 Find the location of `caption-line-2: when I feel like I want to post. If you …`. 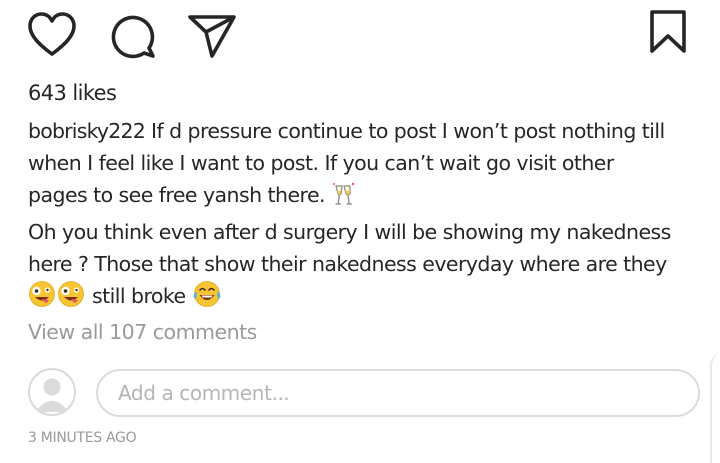

caption-line-2: when I feel like I want to post. If you … is located at coordinates (321, 163).